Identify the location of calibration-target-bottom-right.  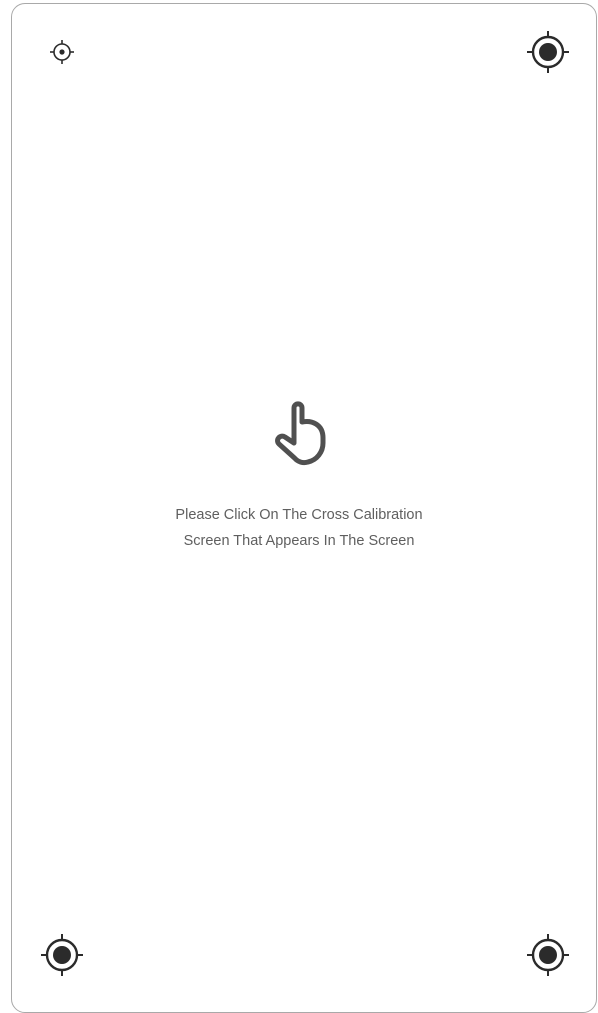
(548, 955).